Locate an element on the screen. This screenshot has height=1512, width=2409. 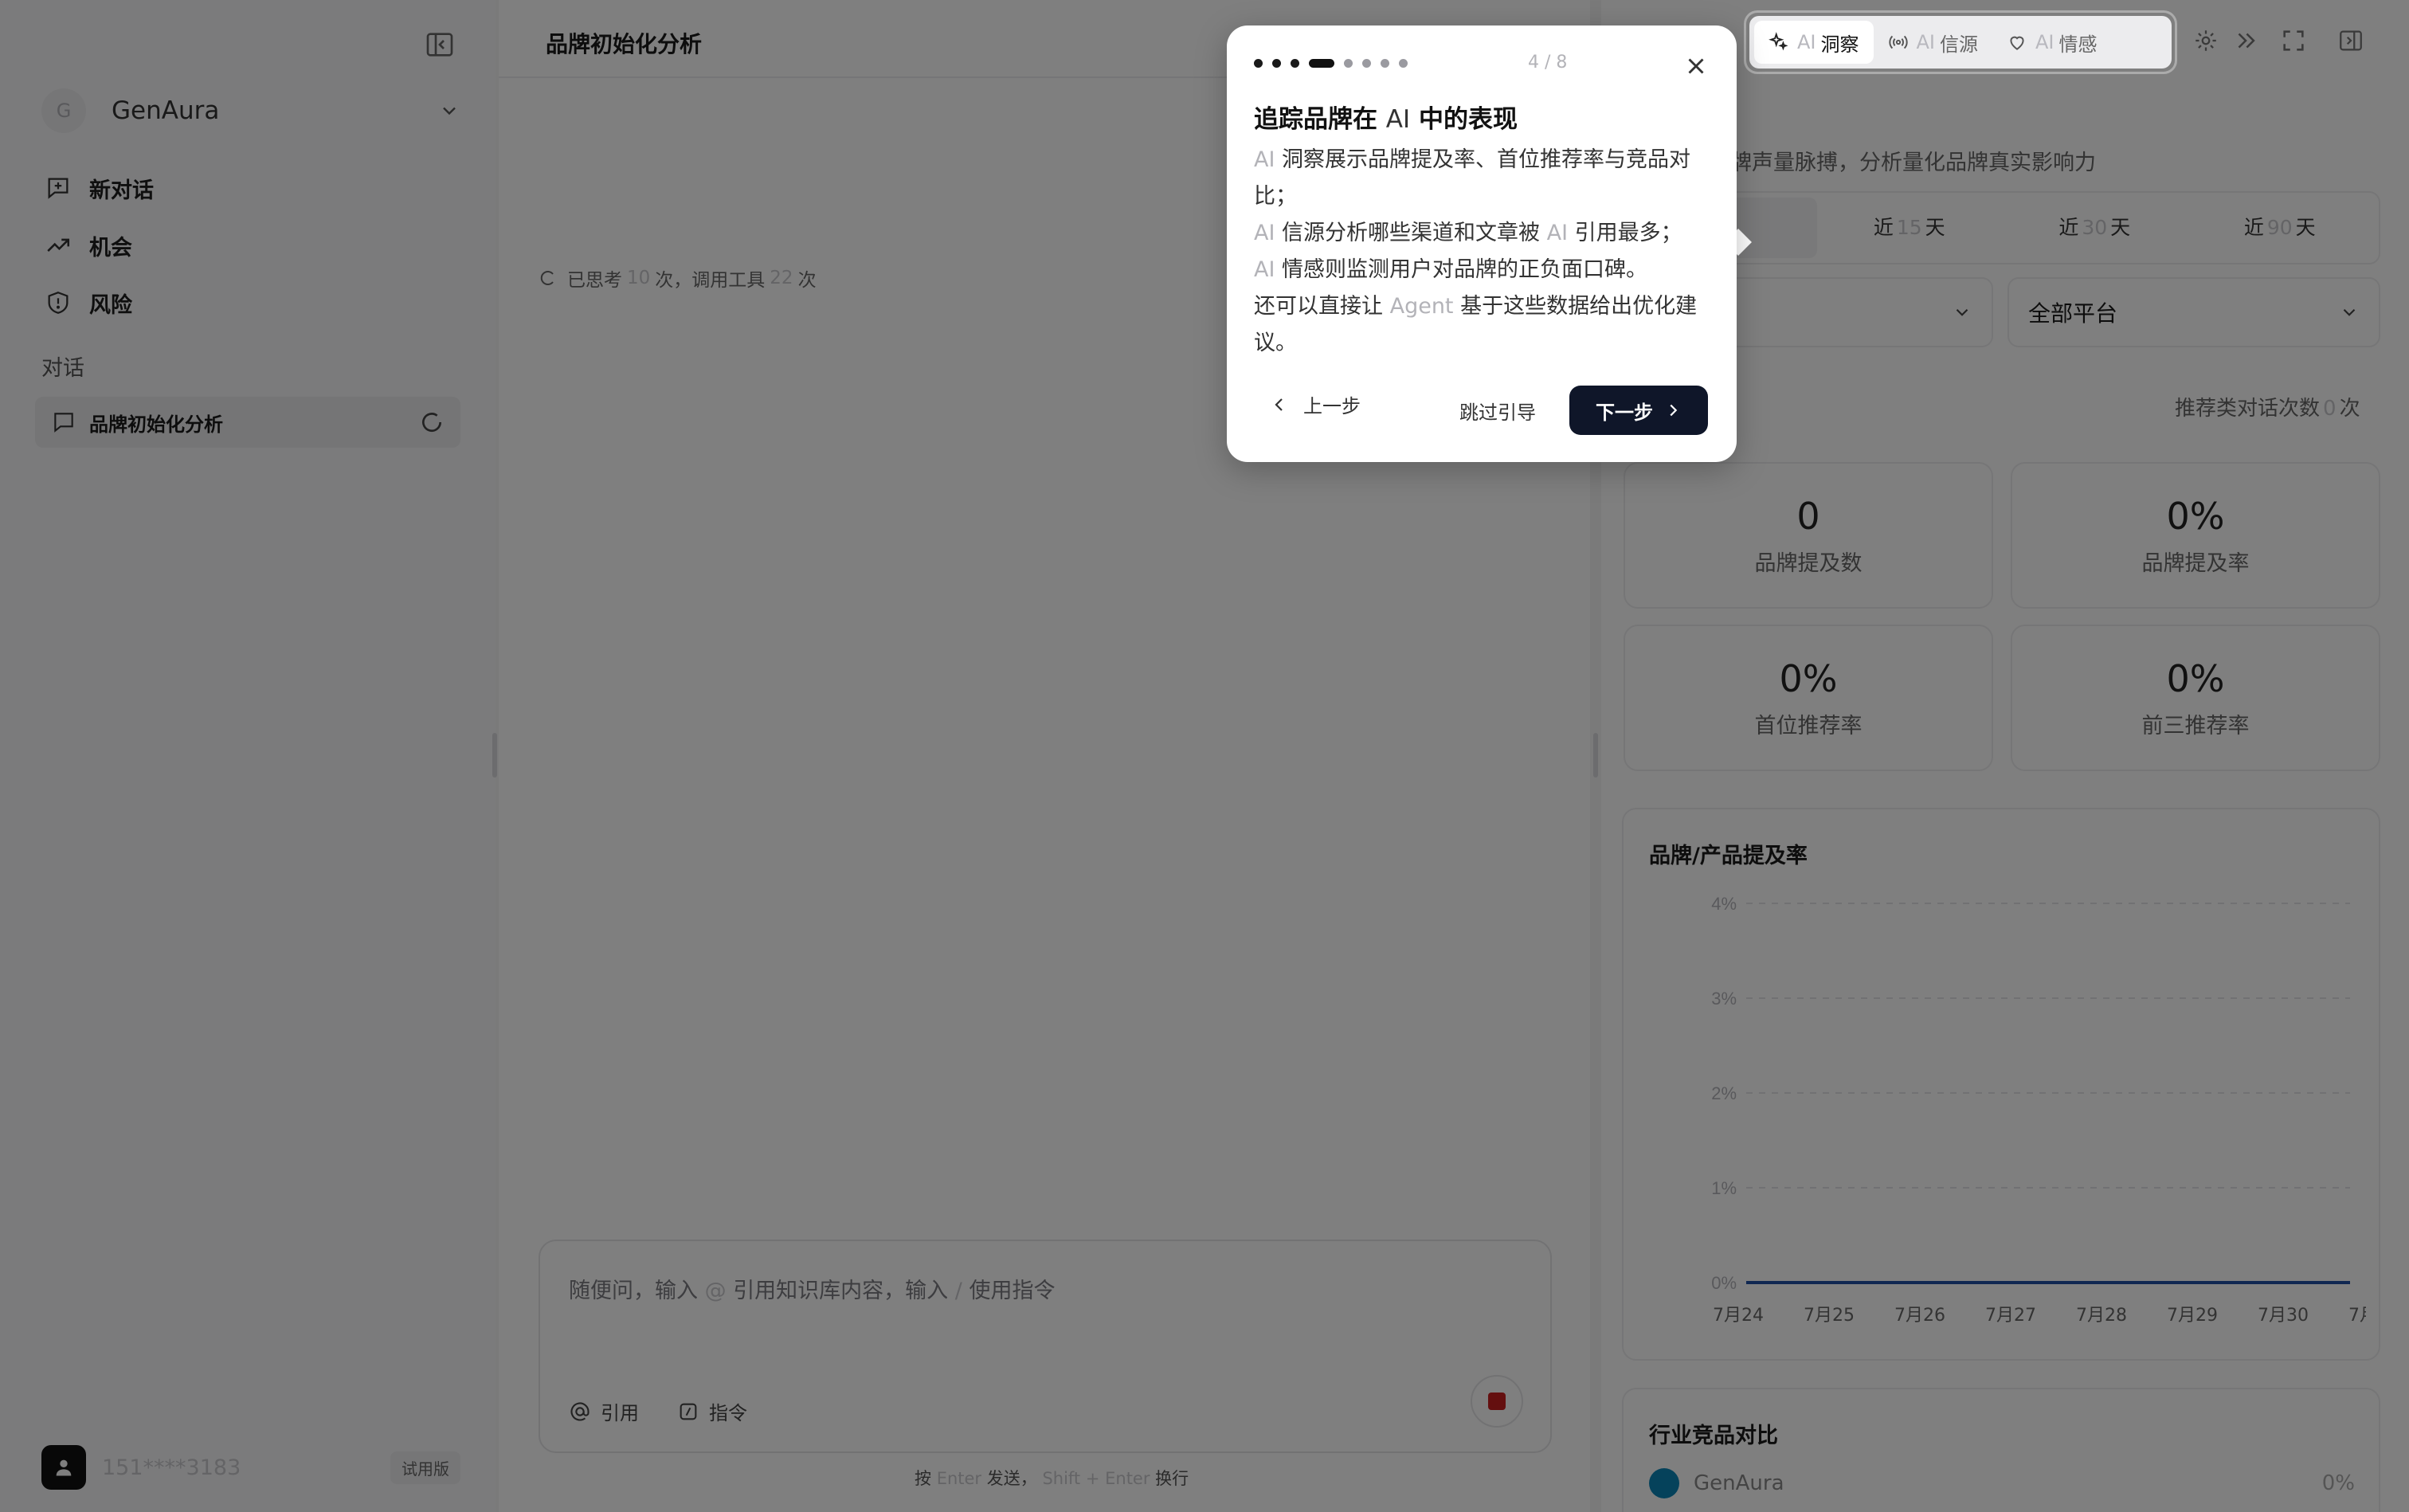
progress-dot-current is located at coordinates (1321, 63).